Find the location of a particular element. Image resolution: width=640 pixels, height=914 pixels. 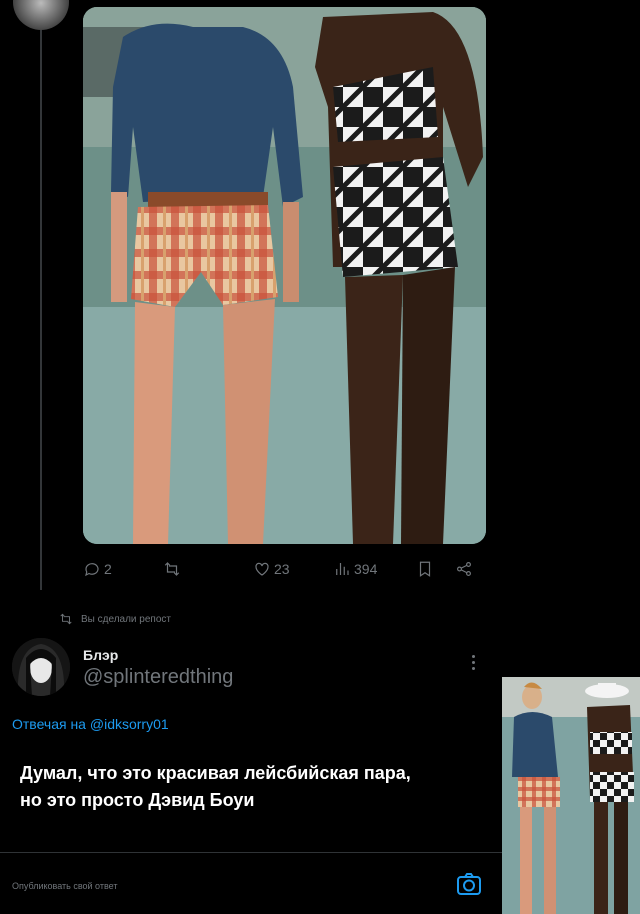

reply-count: 2 is located at coordinates (108, 569).